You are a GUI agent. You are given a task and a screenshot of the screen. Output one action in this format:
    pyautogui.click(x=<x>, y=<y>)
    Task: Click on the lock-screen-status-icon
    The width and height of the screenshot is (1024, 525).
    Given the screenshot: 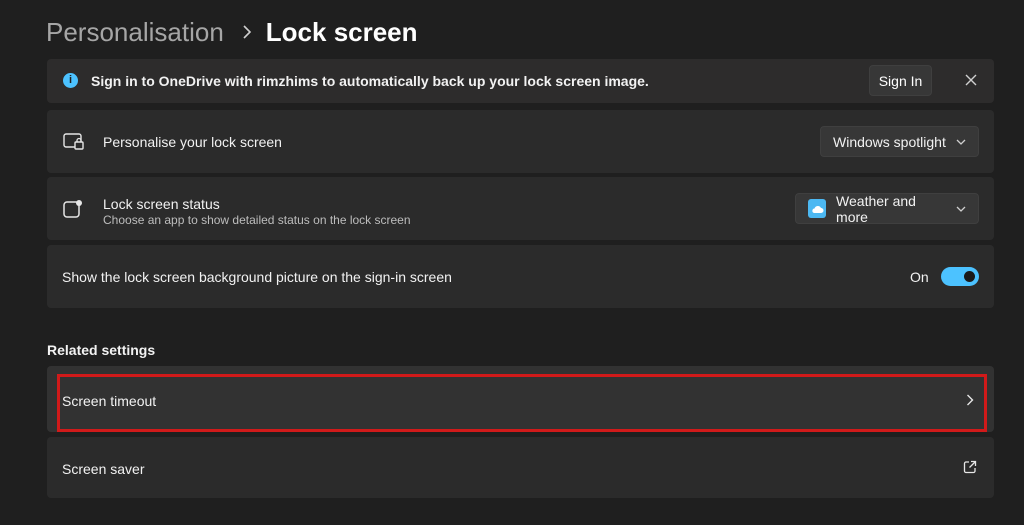 What is the action you would take?
    pyautogui.click(x=73, y=211)
    